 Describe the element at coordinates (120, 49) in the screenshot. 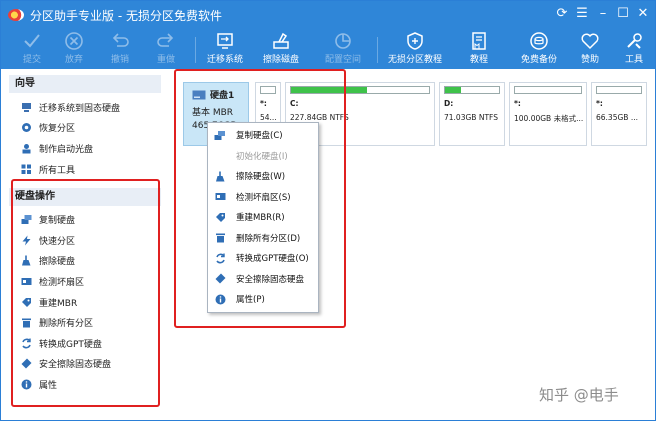

I see `undo-button: 撤销` at that location.